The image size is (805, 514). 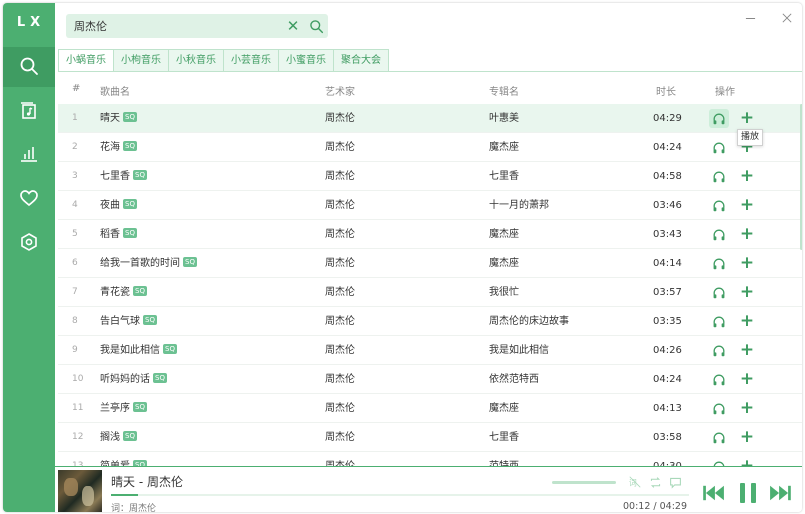 I want to click on heart-icon, so click(x=29, y=199).